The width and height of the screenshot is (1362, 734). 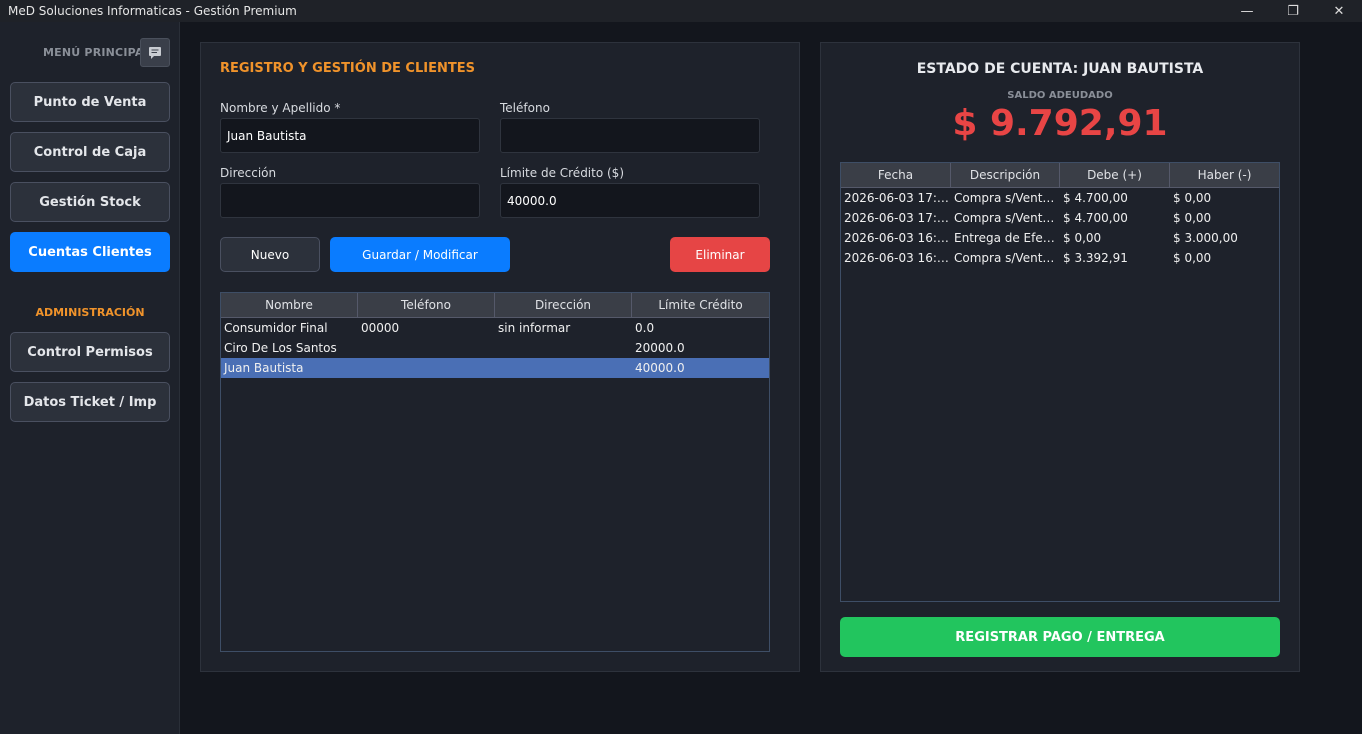 What do you see at coordinates (90, 202) in the screenshot?
I see `nav-gestion-stock: Gestión Stock` at bounding box center [90, 202].